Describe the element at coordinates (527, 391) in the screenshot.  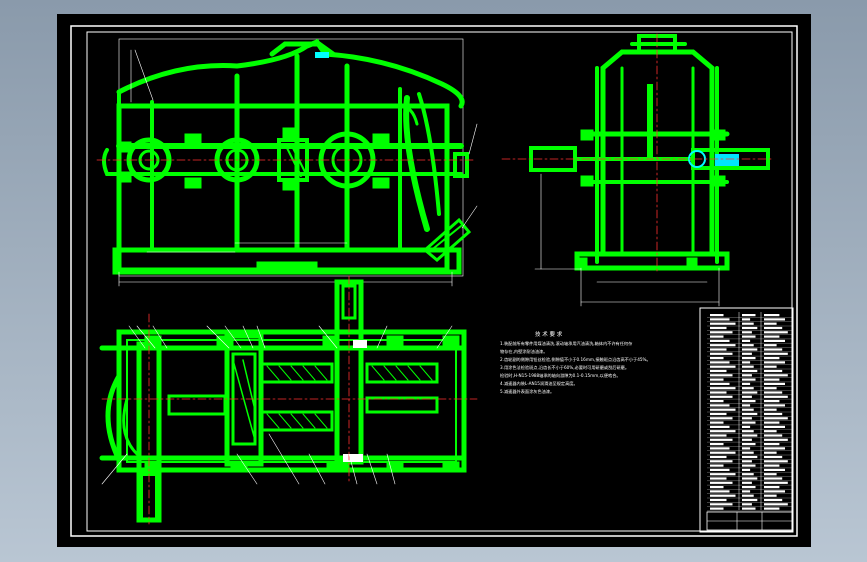
I see `note-line: 5.减速器外表面涂灰色油漆。` at that location.